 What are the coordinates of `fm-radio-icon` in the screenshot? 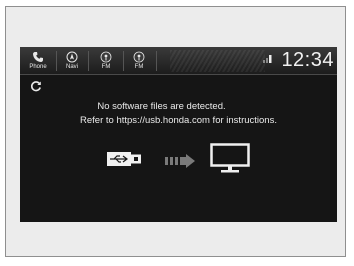 It's located at (106, 57).